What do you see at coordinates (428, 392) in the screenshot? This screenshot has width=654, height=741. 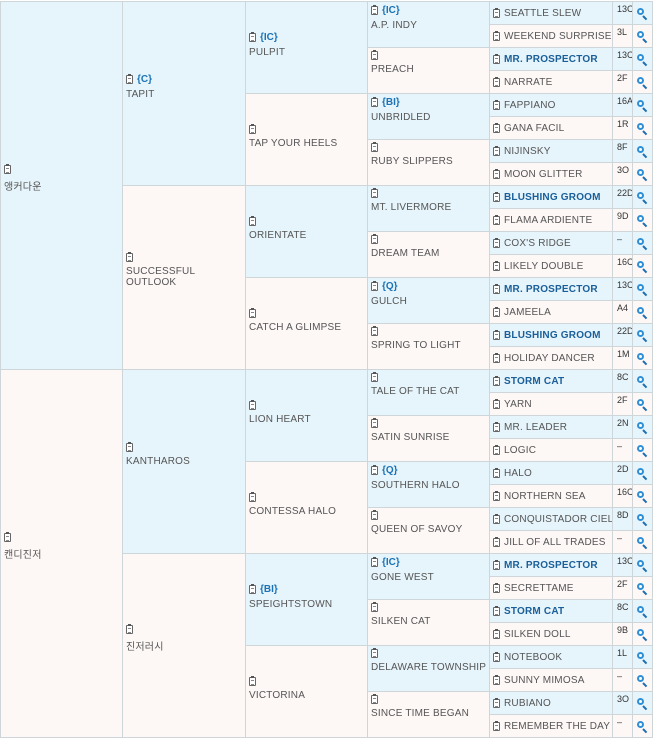 I see `pedigree-cell-gen4: TALE OF THE CAT` at bounding box center [428, 392].